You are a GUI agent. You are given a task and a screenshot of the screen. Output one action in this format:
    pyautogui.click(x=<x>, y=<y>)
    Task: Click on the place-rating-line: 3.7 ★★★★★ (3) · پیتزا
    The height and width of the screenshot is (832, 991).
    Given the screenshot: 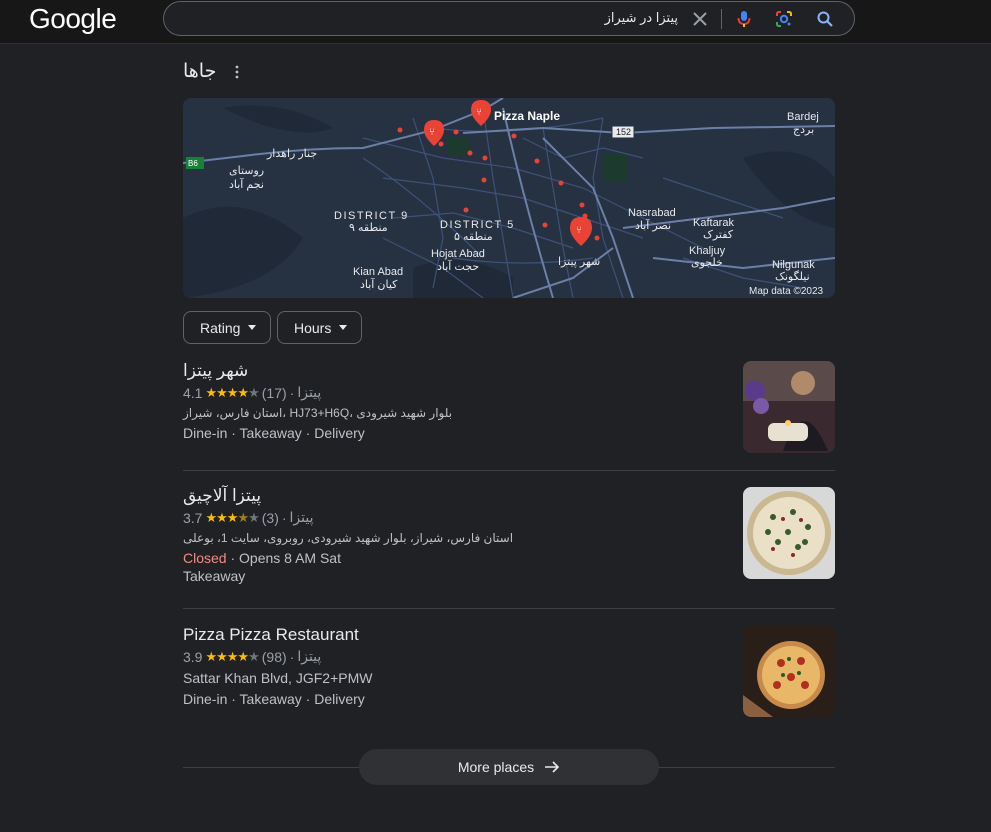 What is the action you would take?
    pyautogui.click(x=509, y=517)
    